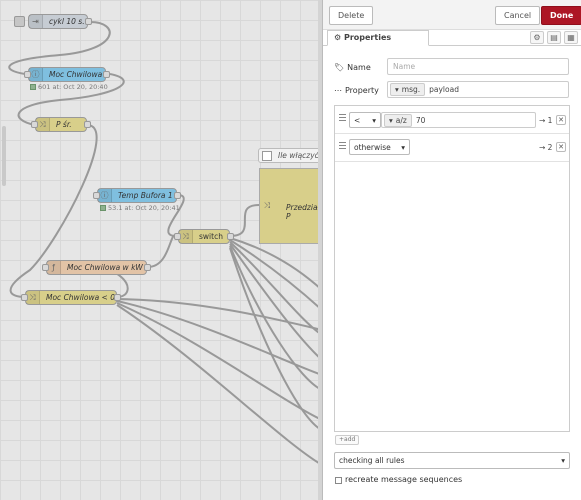  What do you see at coordinates (36, 21) in the screenshot?
I see `inject-icon: ⇥` at bounding box center [36, 21].